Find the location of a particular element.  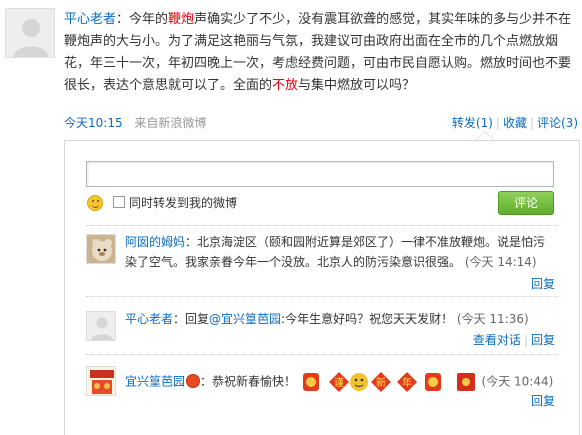

post-author-link: 平心老者 is located at coordinates (90, 19).